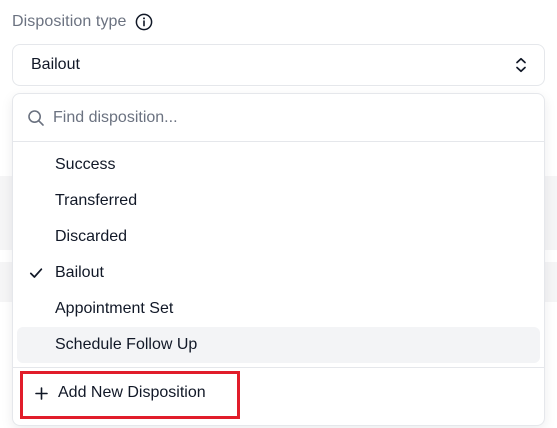 The image size is (557, 428). I want to click on option-label: Appointment Set, so click(114, 308).